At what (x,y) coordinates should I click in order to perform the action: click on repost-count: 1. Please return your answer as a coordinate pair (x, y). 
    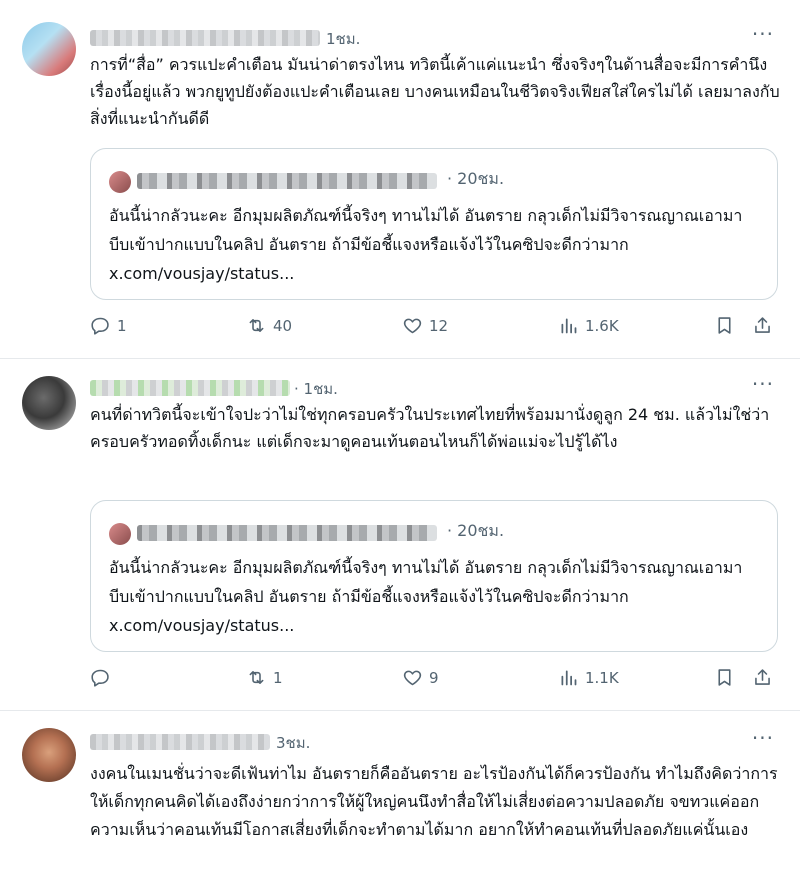
    Looking at the image, I should click on (278, 677).